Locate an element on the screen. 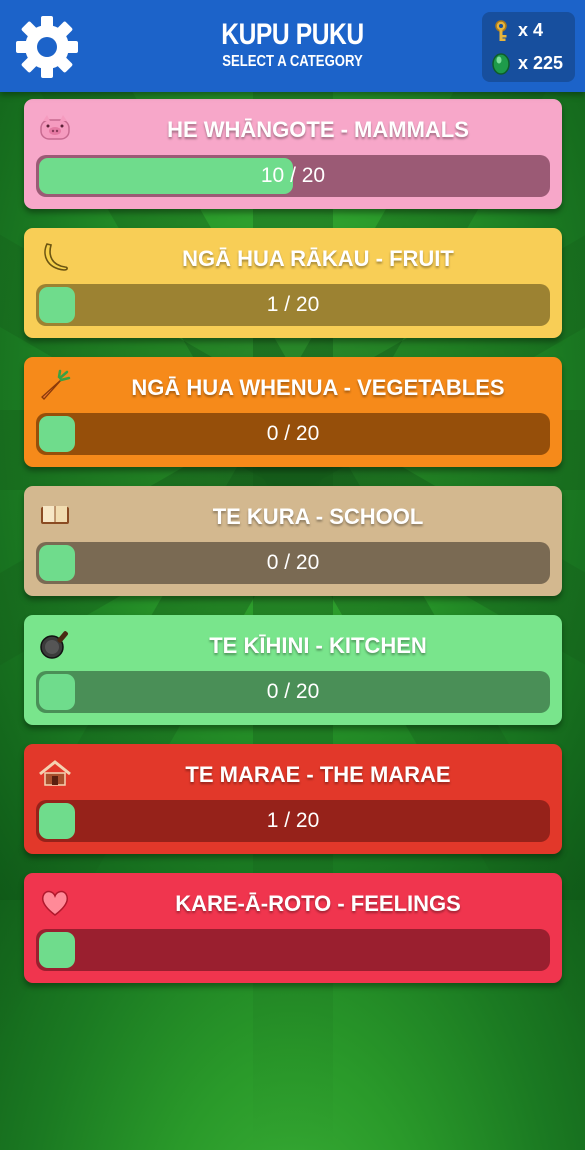 The height and width of the screenshot is (1150, 585). currency-panel: x 4 x 225 is located at coordinates (528, 47).